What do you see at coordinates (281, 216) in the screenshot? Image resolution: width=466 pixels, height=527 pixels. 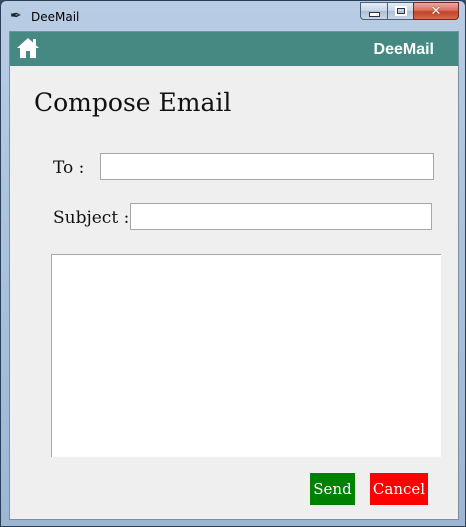 I see `subject-field` at bounding box center [281, 216].